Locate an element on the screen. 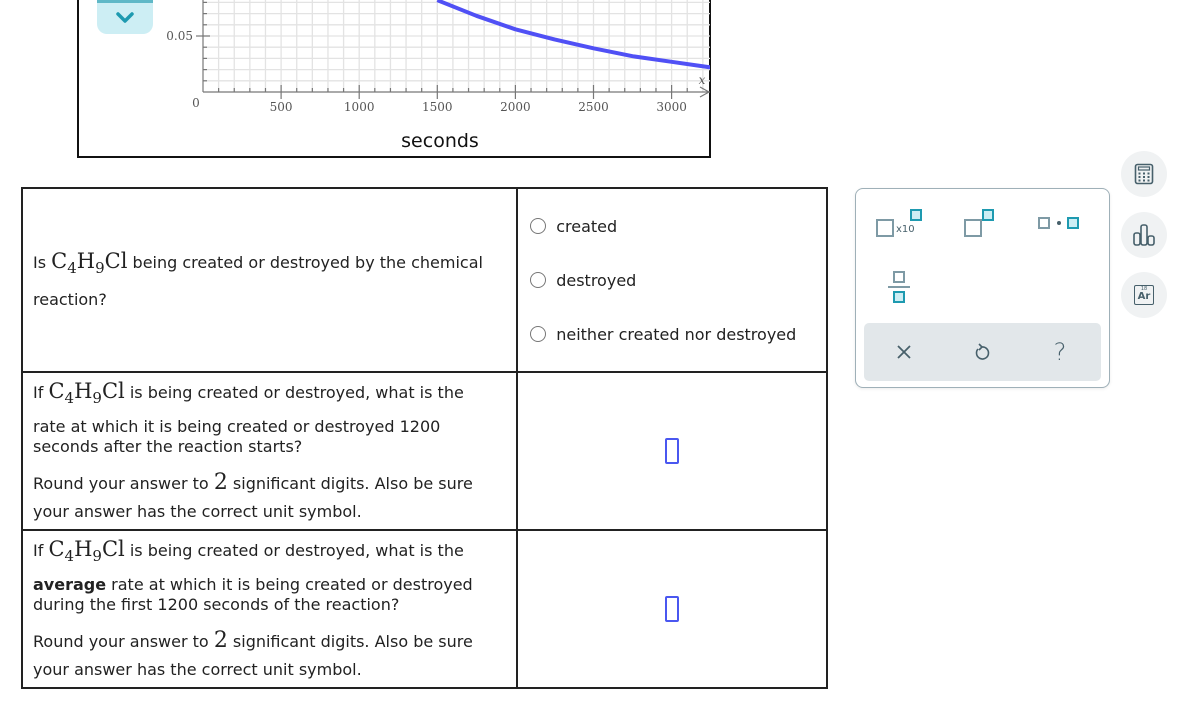 The height and width of the screenshot is (704, 1200). radio-created is located at coordinates (538, 226).